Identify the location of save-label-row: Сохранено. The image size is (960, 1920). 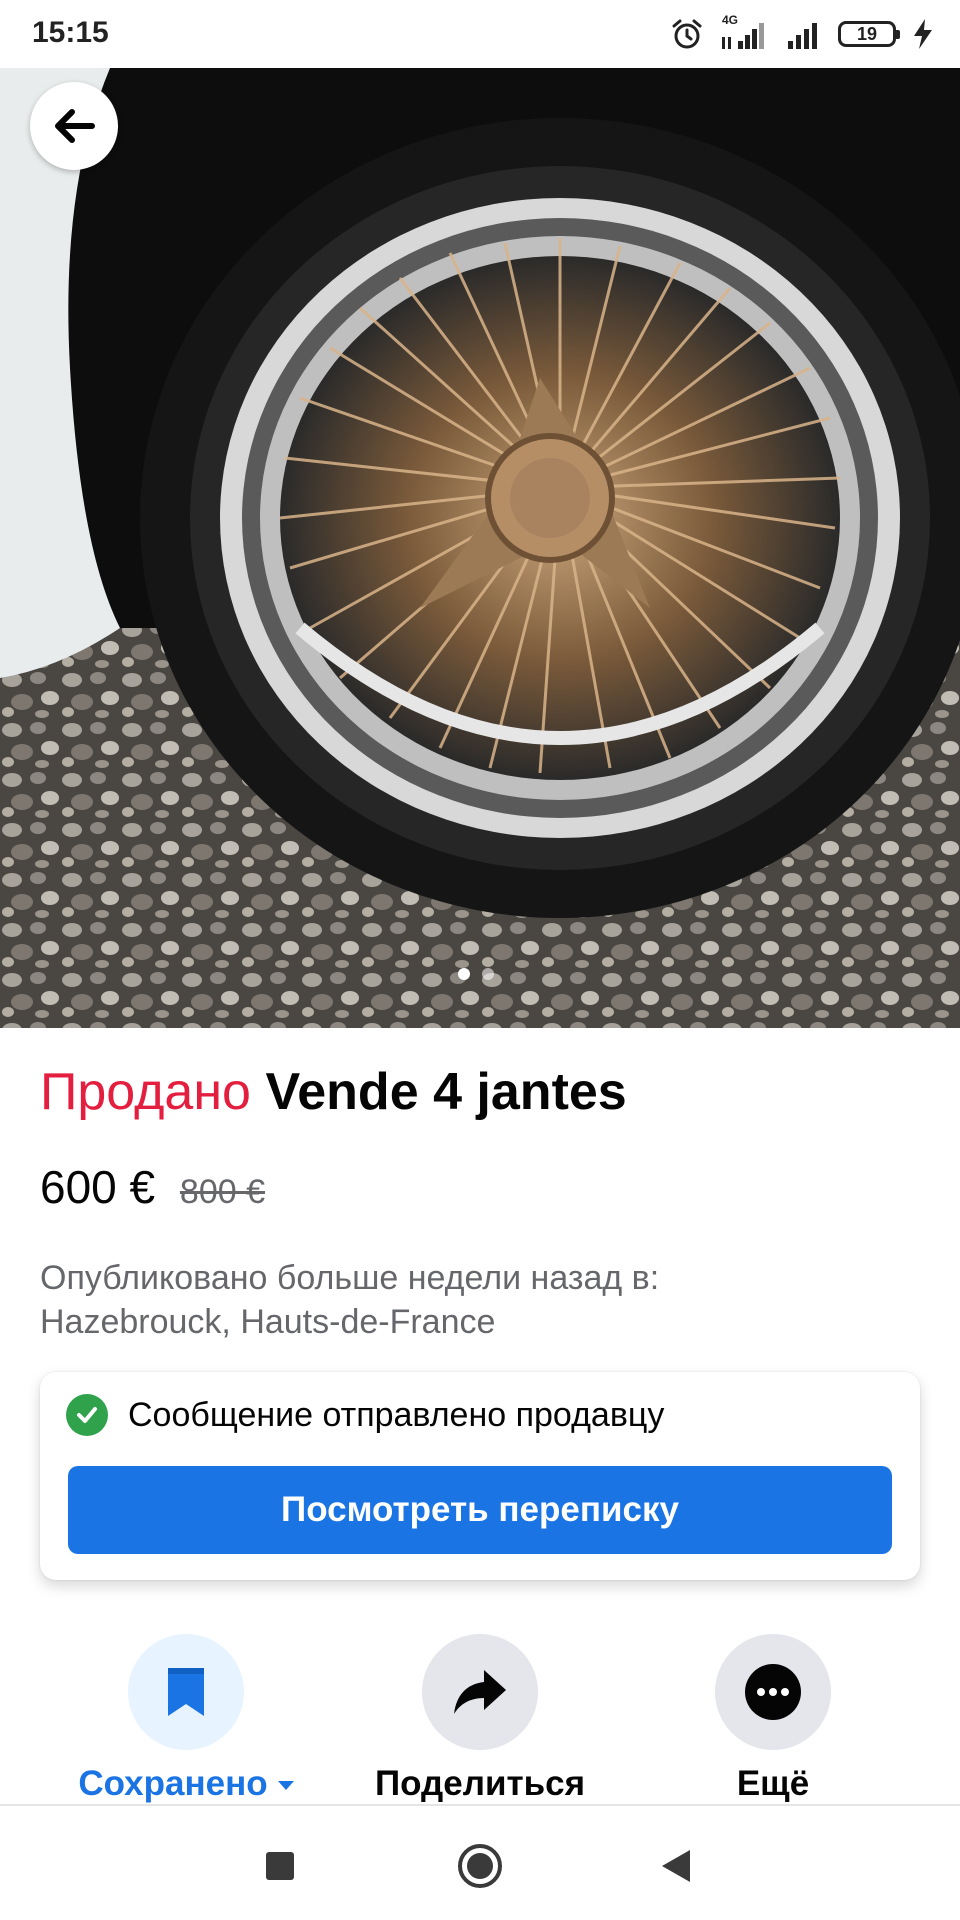
(186, 1784).